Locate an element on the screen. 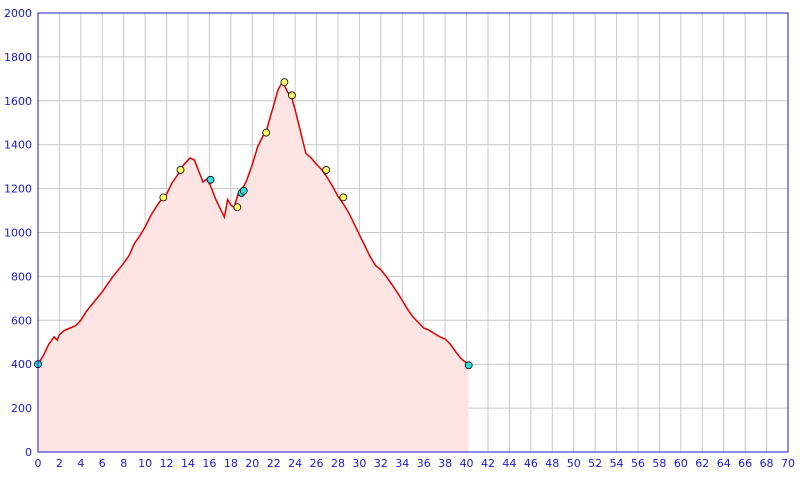 The height and width of the screenshot is (480, 800). x-tick-label: 58 is located at coordinates (659, 463).